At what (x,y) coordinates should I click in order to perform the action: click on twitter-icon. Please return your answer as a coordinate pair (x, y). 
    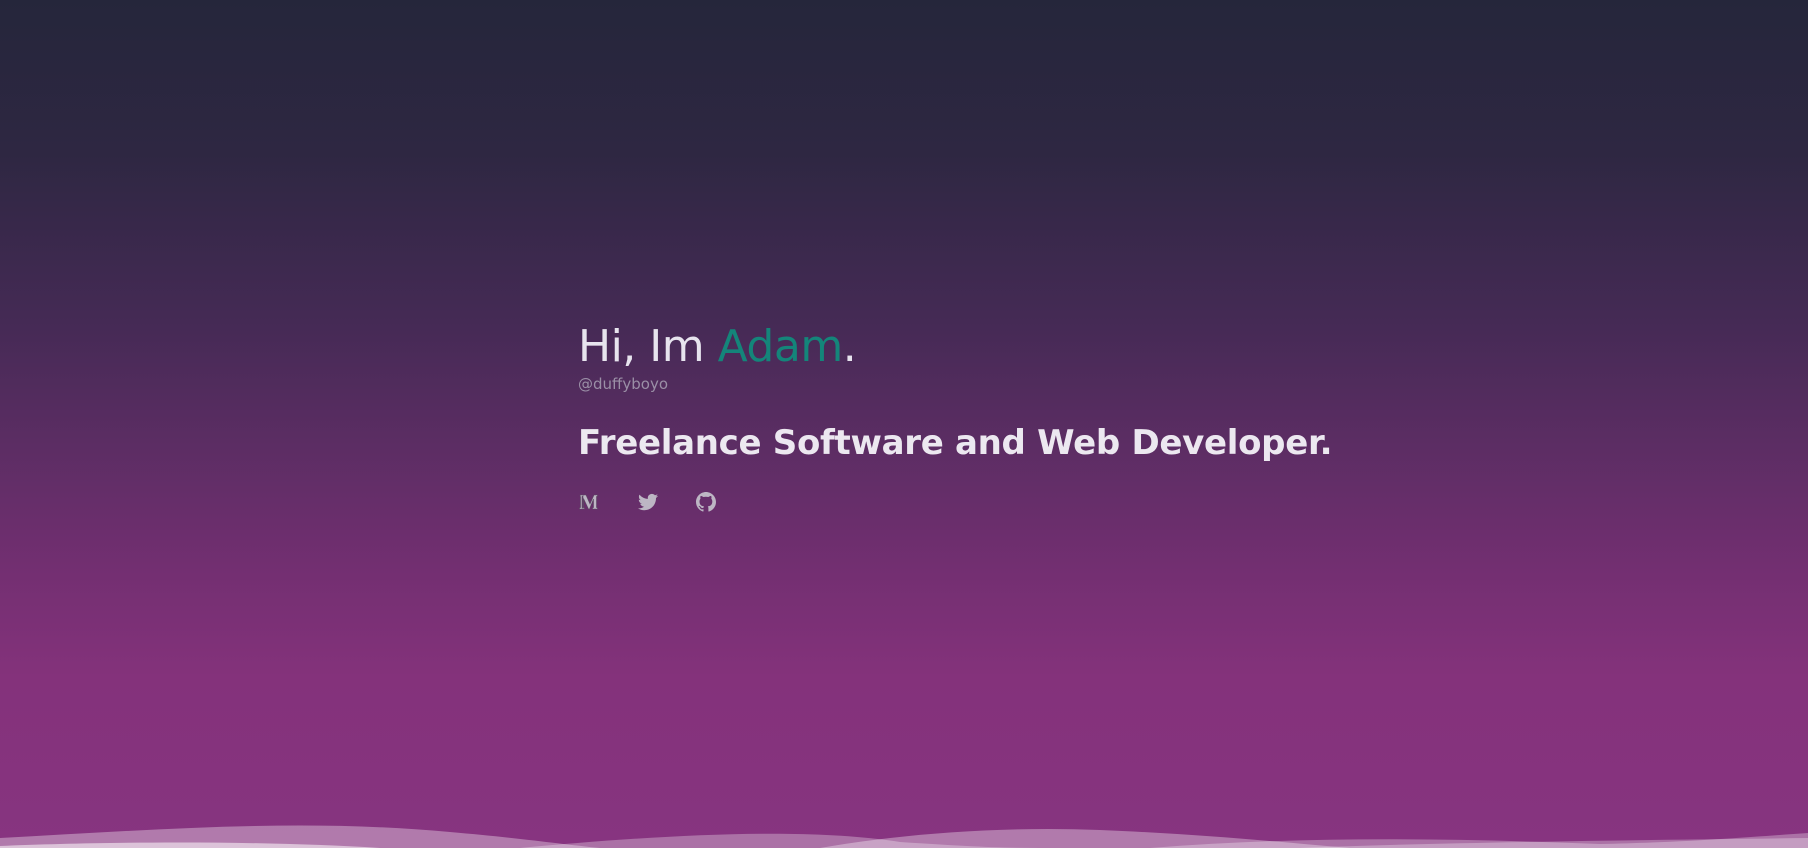
    Looking at the image, I should click on (648, 502).